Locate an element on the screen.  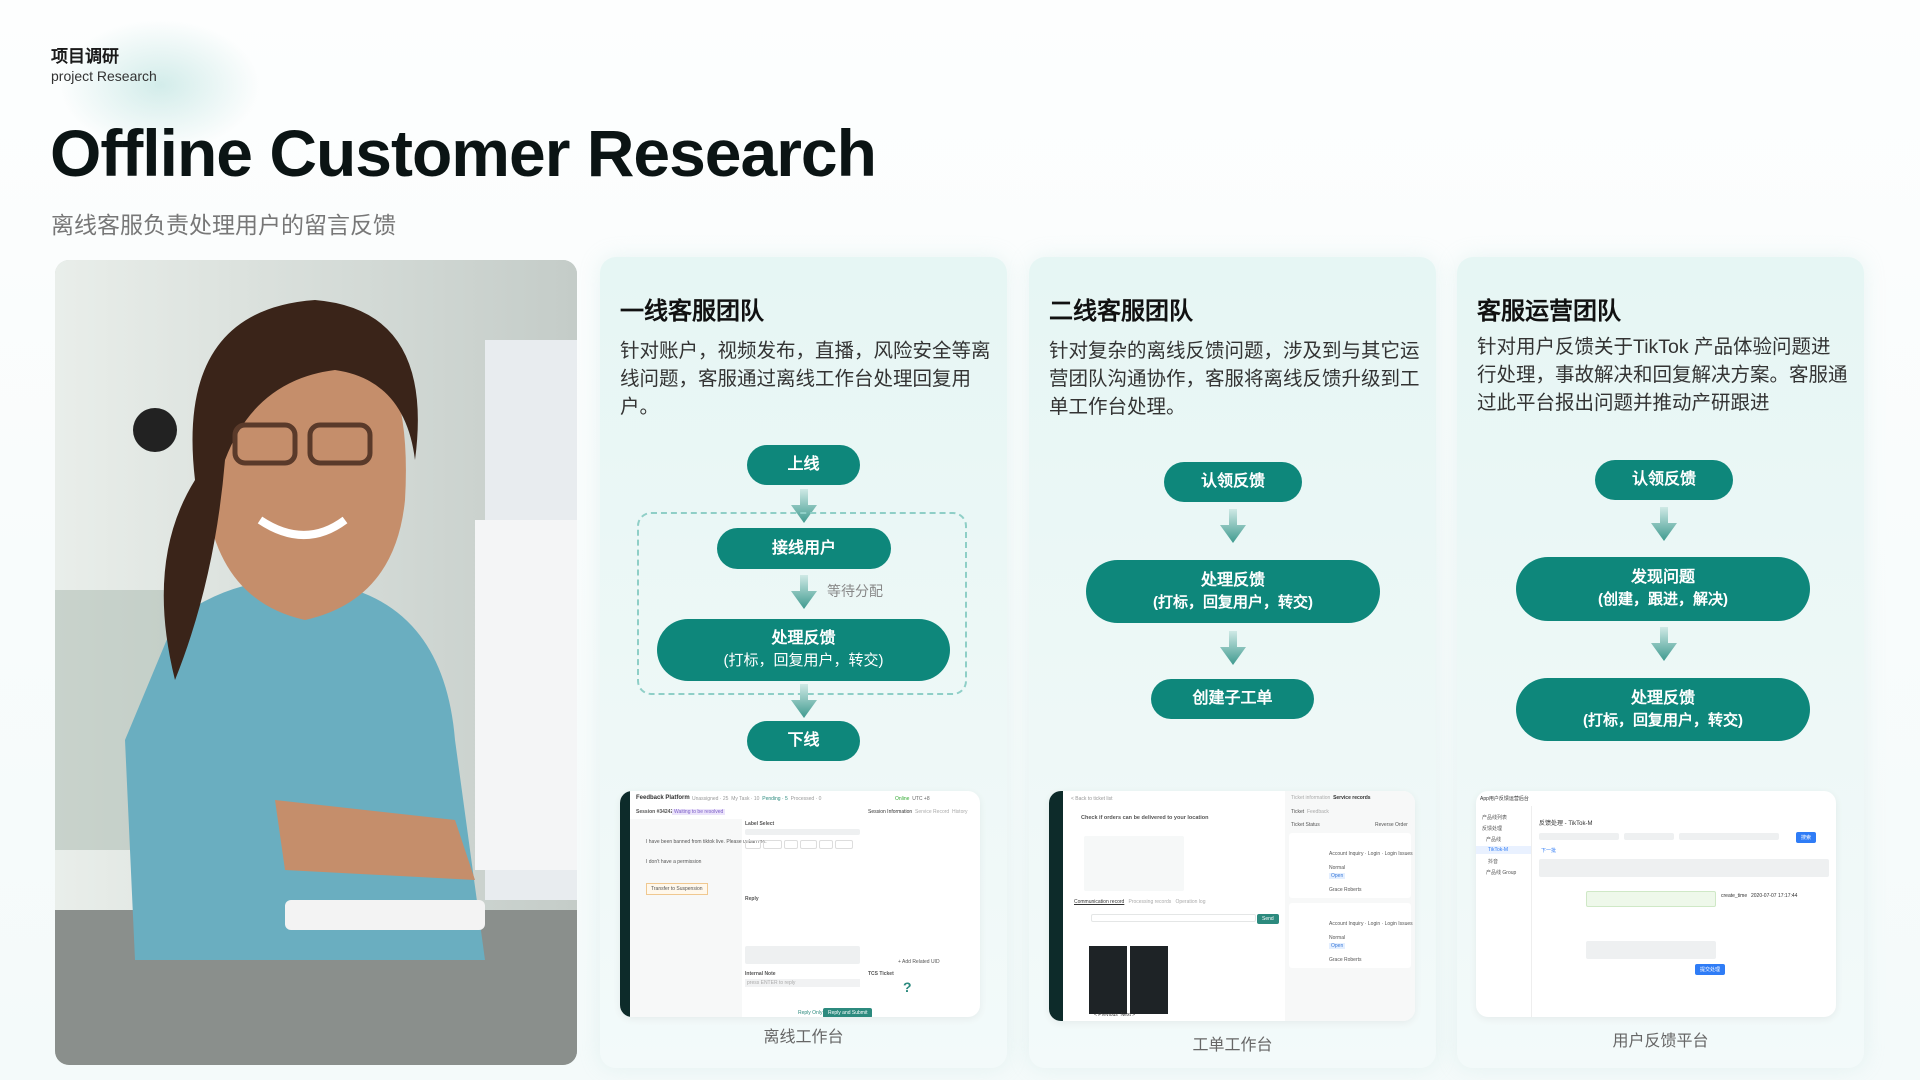
screenshot-caption: 用户反馈平台 is located at coordinates (1660, 1041).